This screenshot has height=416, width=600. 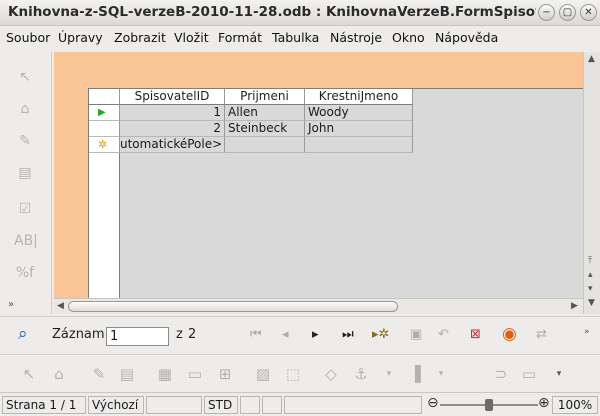 I want to click on scroll-right-icon: ▶, so click(x=574, y=306).